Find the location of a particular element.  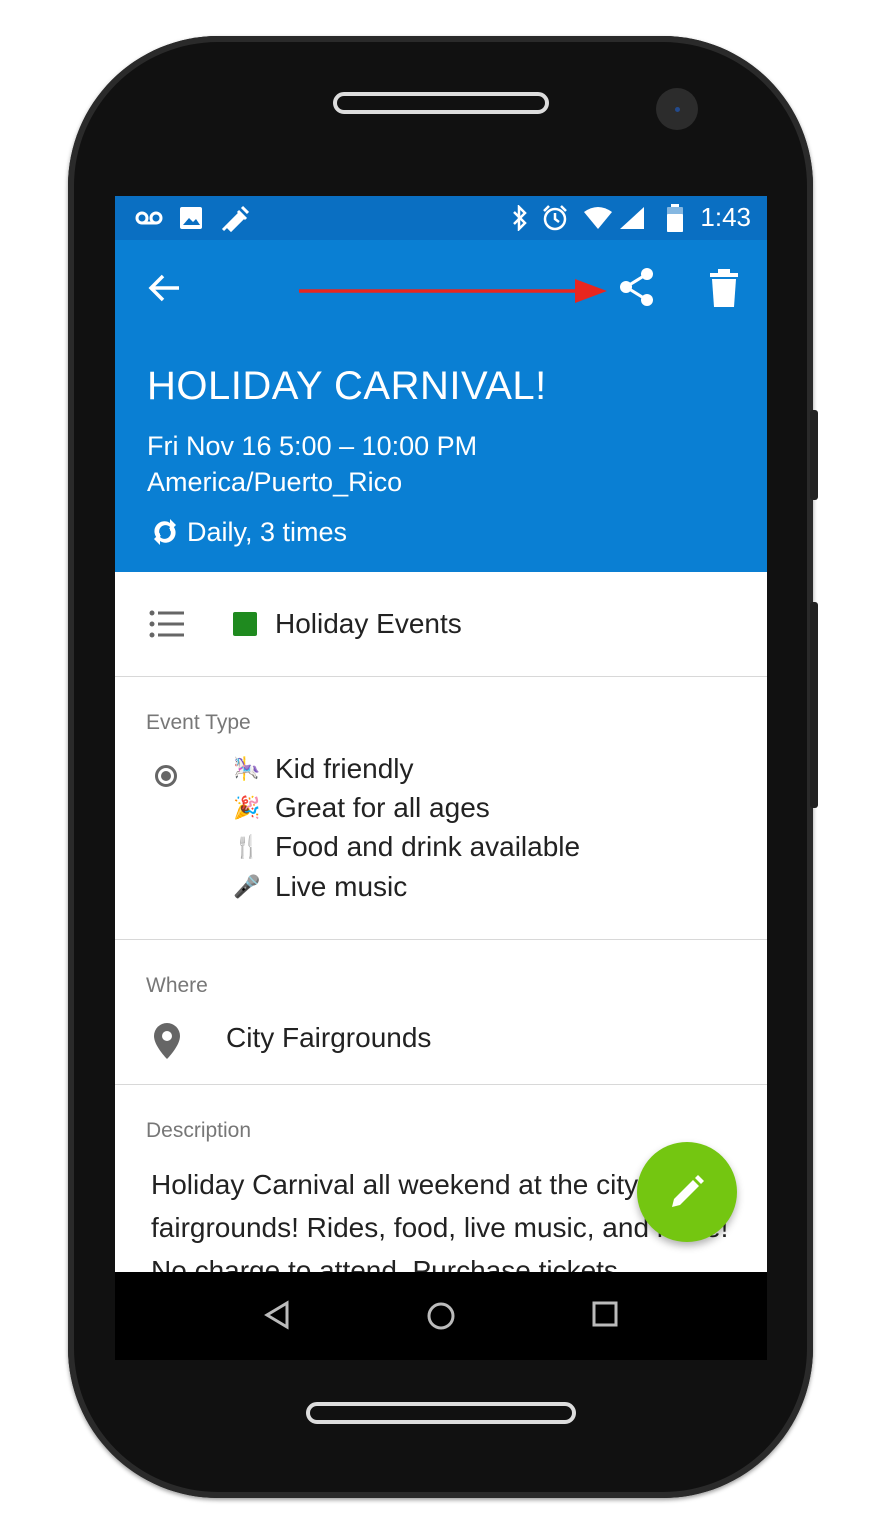

signal-icon is located at coordinates (632, 218).